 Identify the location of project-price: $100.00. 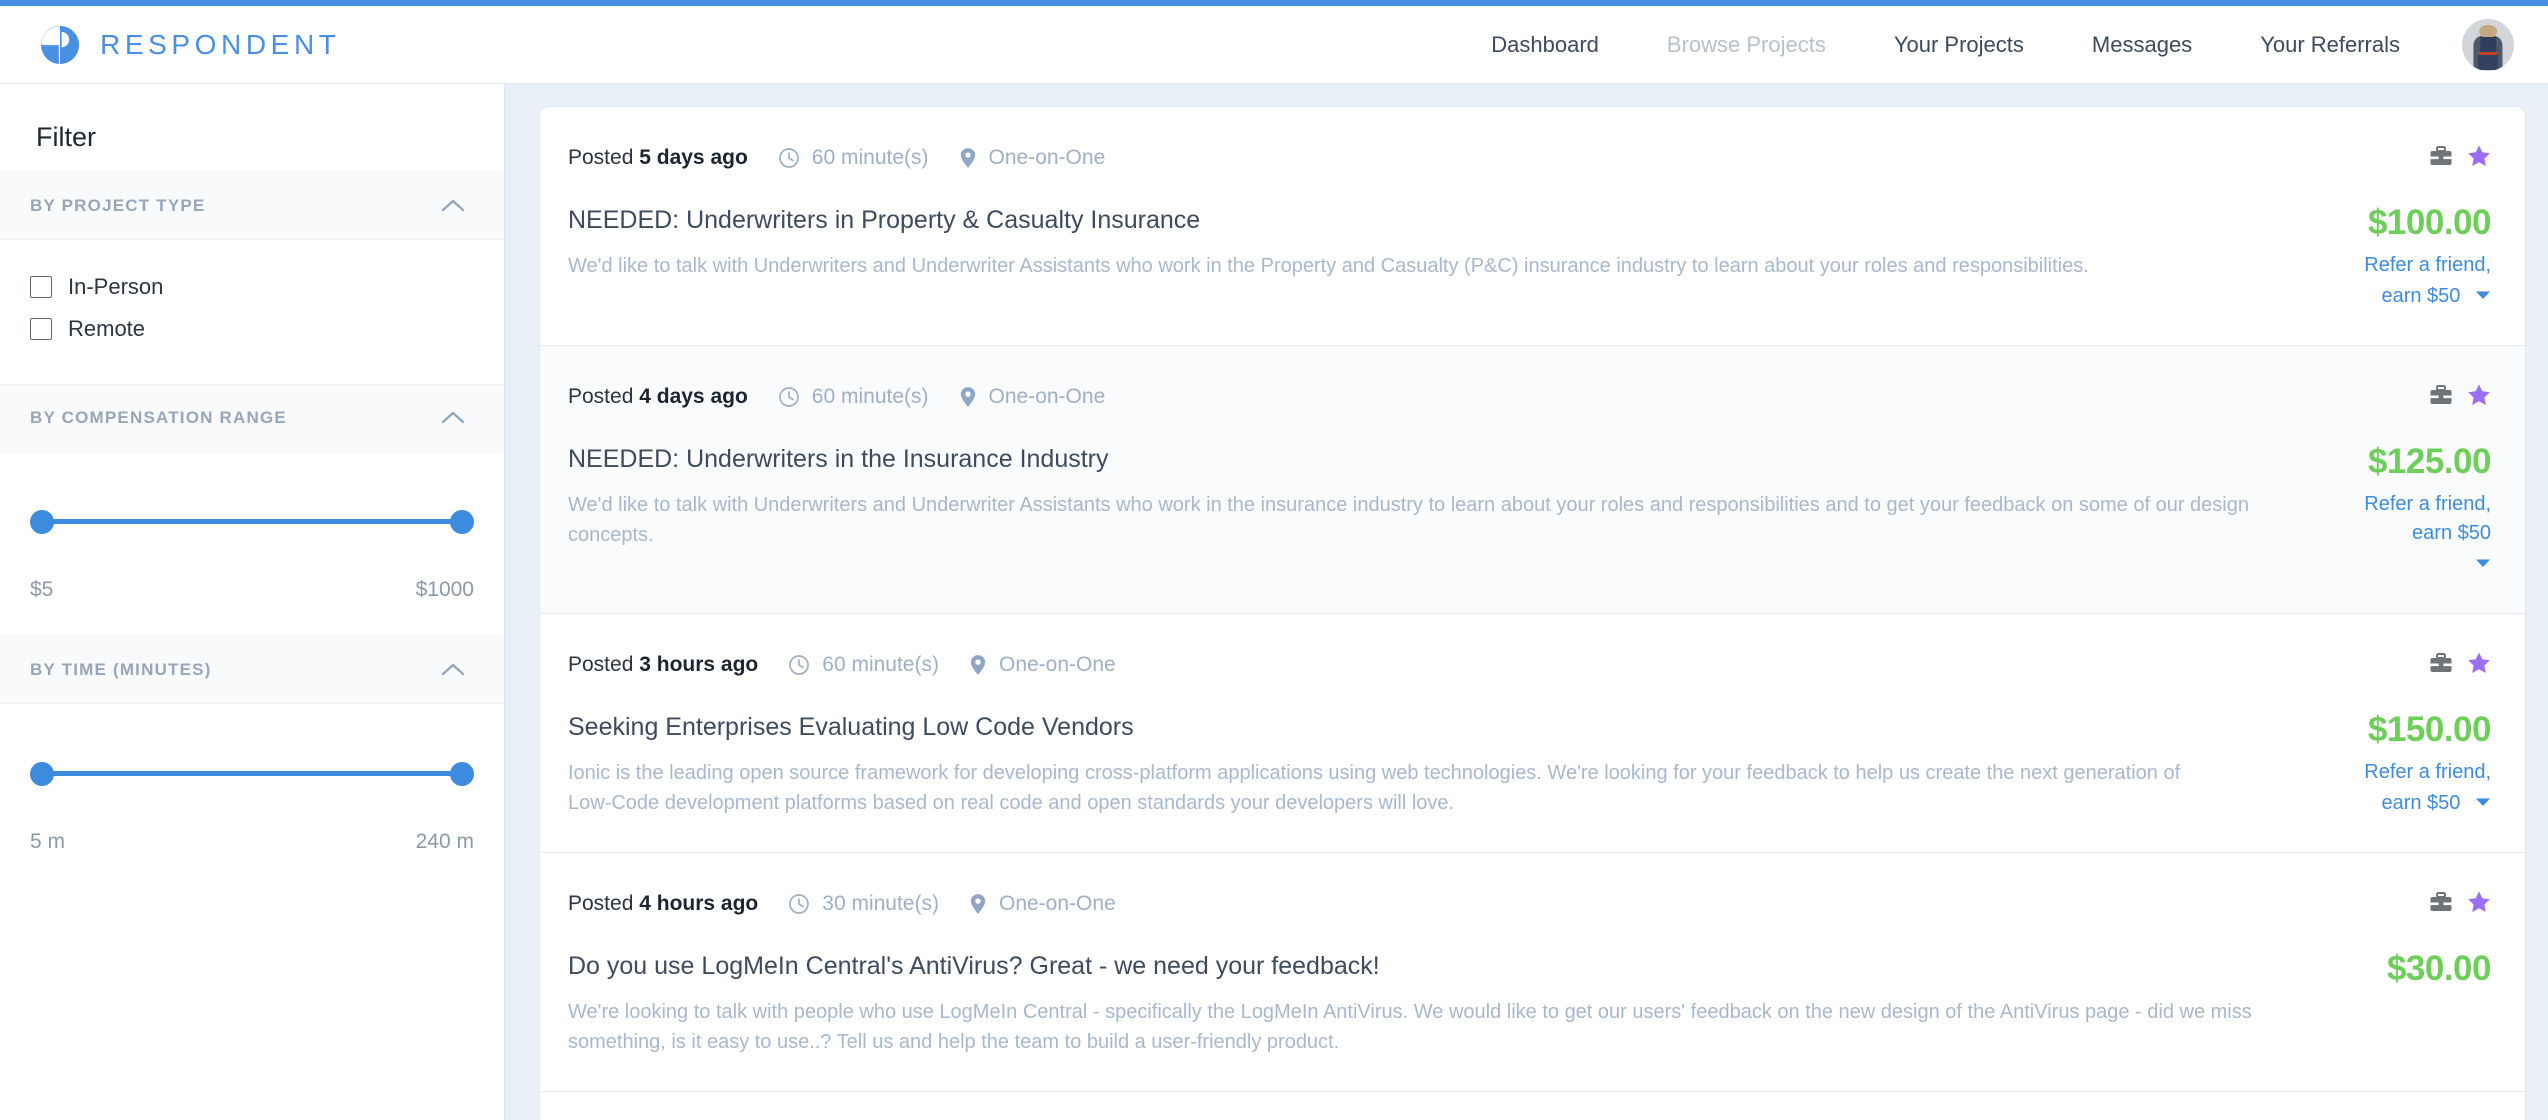
(2429, 222).